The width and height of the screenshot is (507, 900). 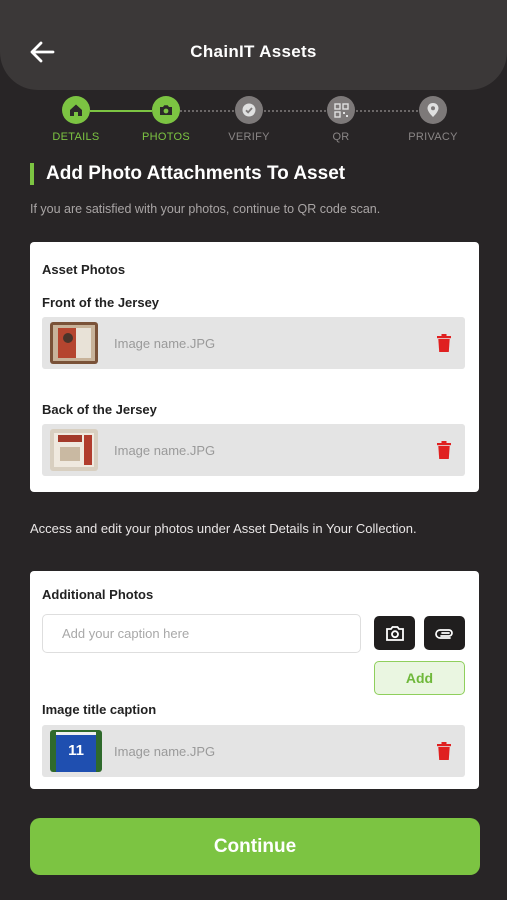 I want to click on home-icon, so click(x=76, y=110).